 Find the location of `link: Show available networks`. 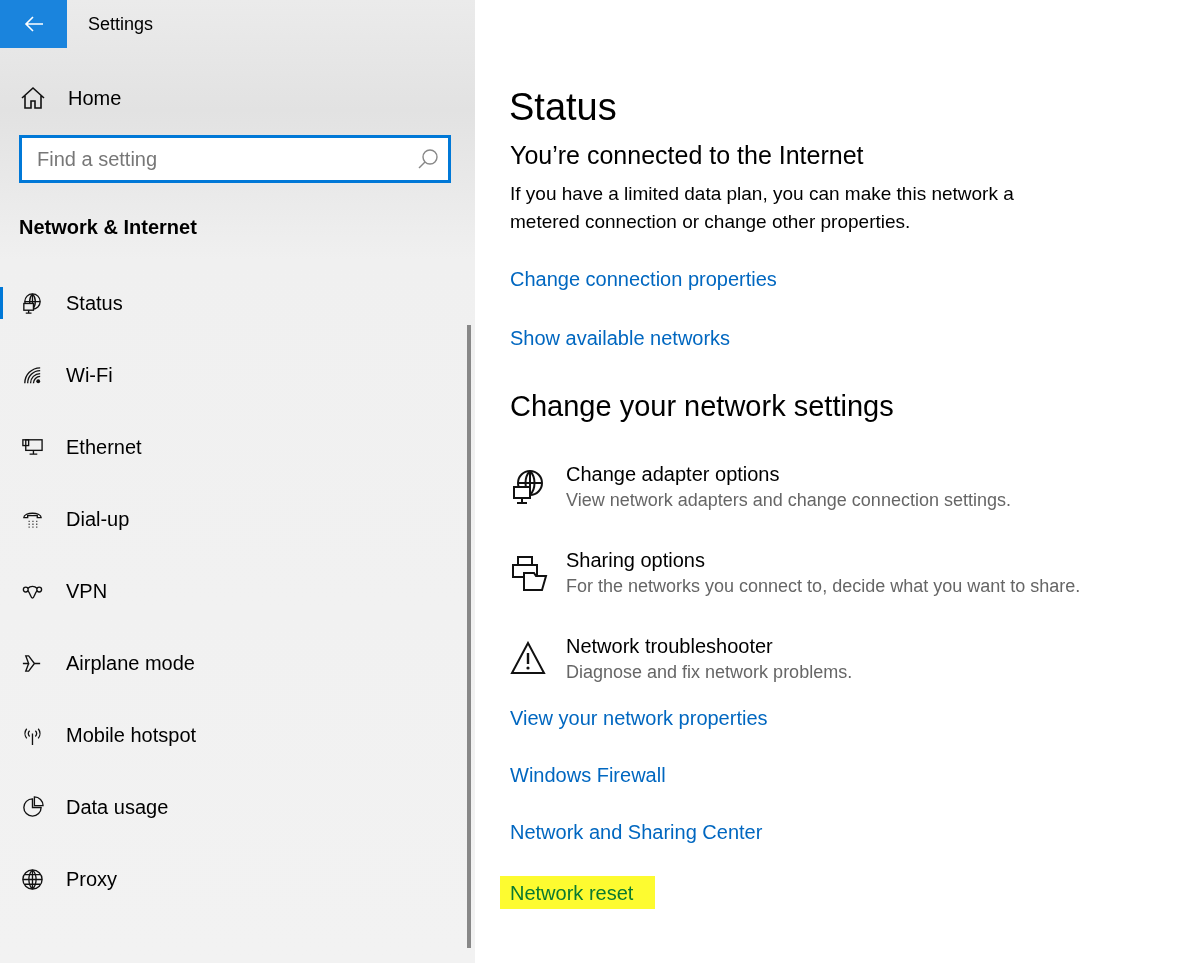

link: Show available networks is located at coordinates (620, 338).